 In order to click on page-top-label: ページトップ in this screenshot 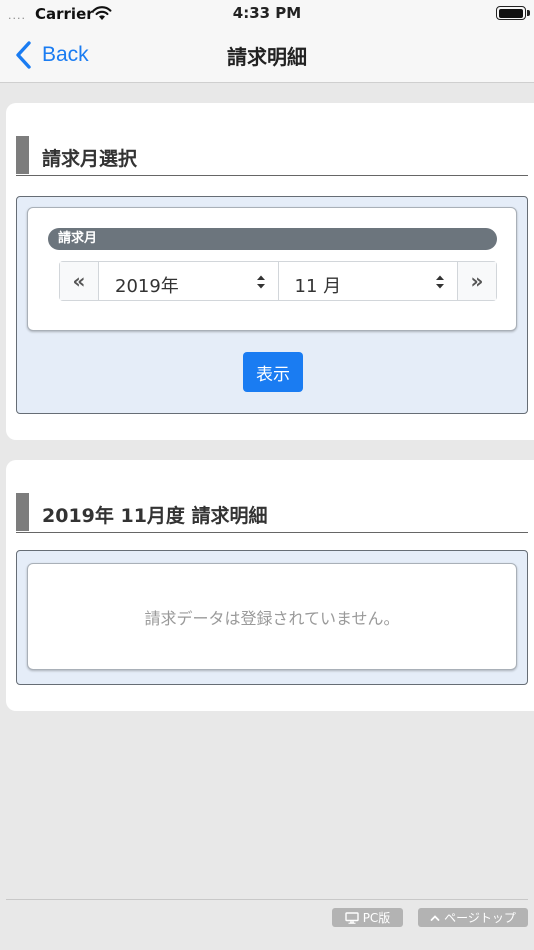, I will do `click(480, 918)`.